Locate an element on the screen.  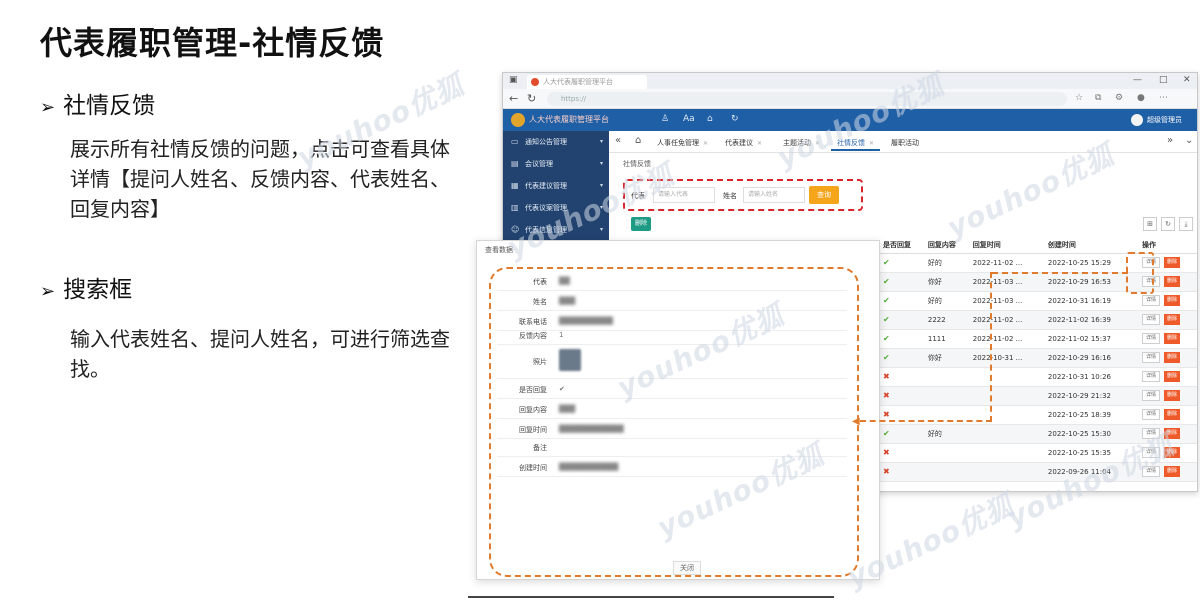
column-header: 创建时间 is located at coordinates (1091, 245).